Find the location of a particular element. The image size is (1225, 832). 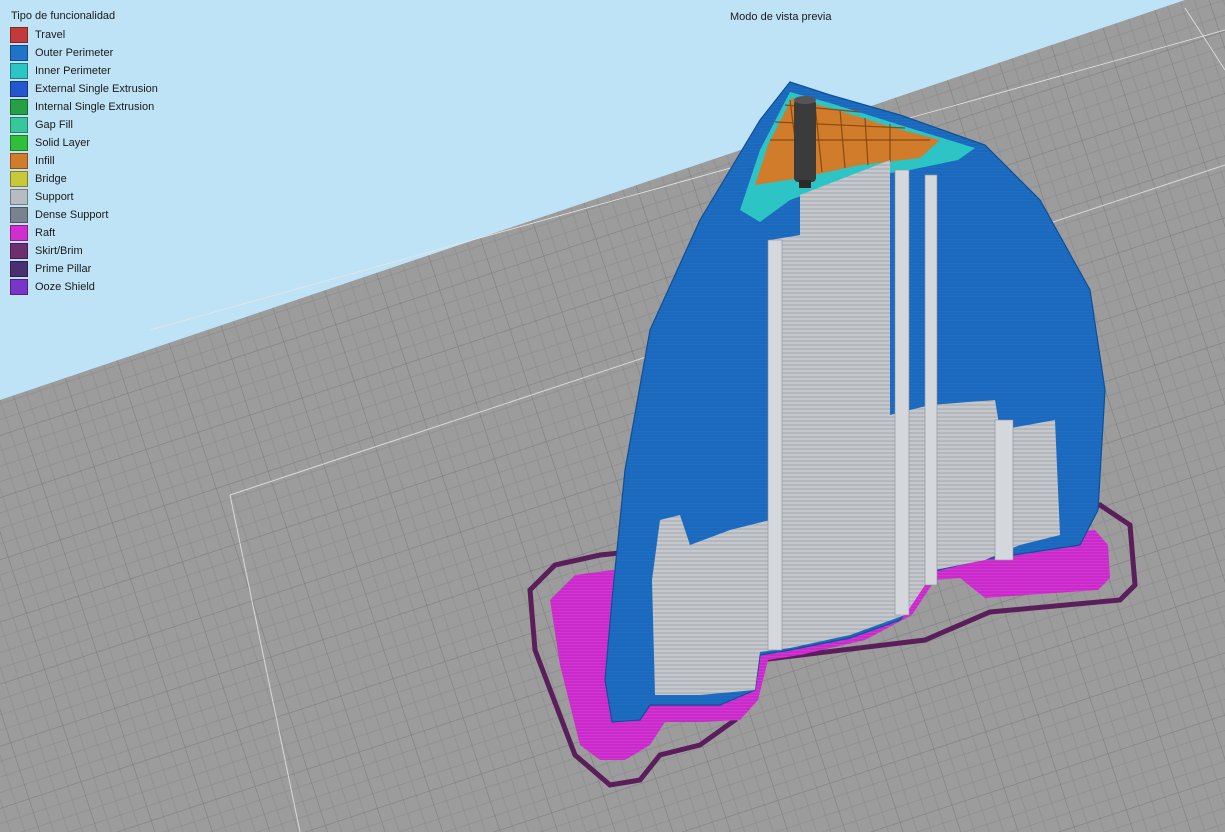

legend-item: Travel is located at coordinates (110, 35).